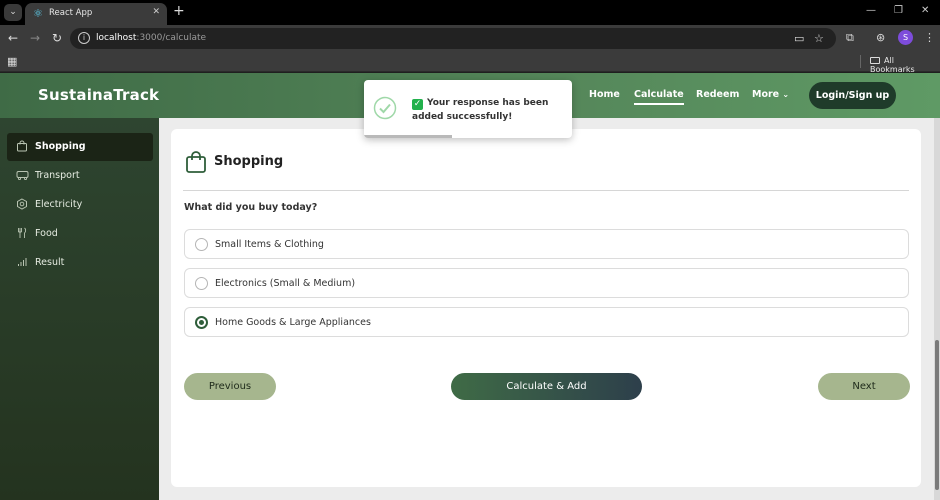 The width and height of the screenshot is (940, 500). I want to click on sidebar-item-label: Food, so click(46, 233).